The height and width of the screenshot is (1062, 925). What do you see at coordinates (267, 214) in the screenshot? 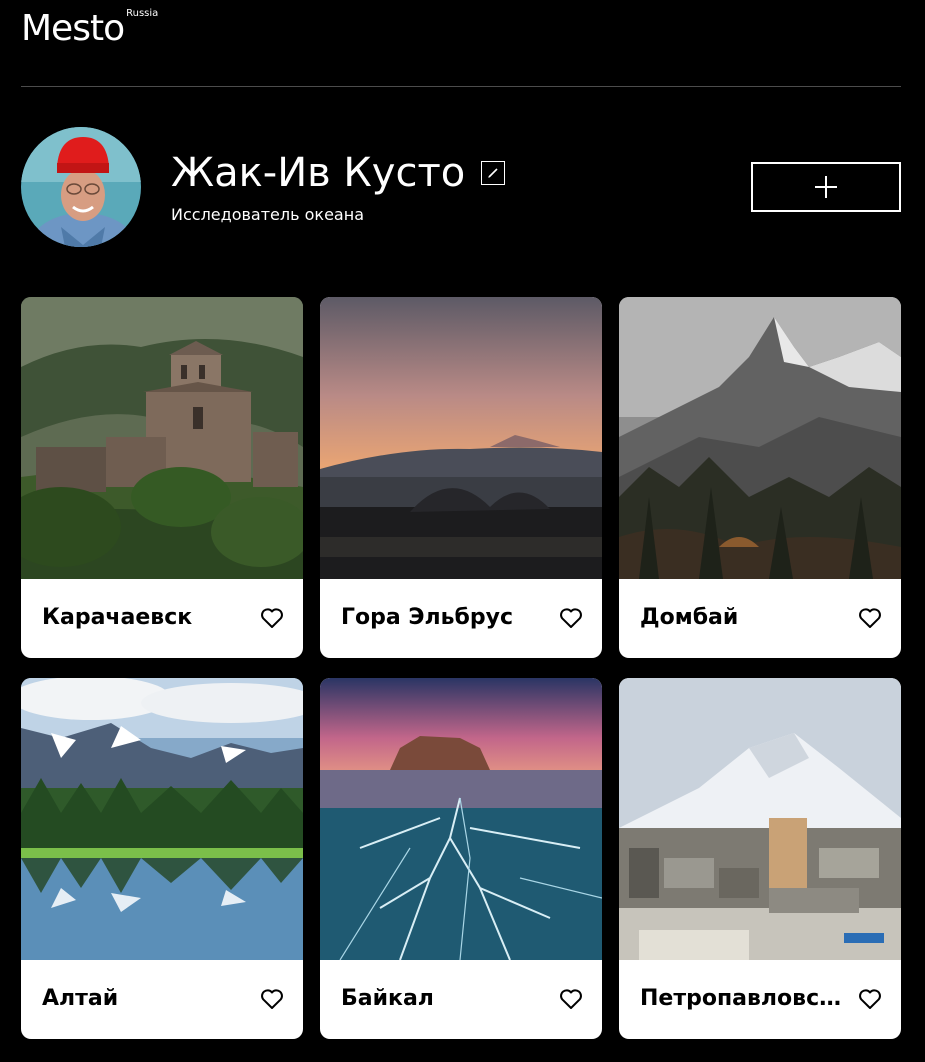
I see `profile-about: Исследователь океана` at bounding box center [267, 214].